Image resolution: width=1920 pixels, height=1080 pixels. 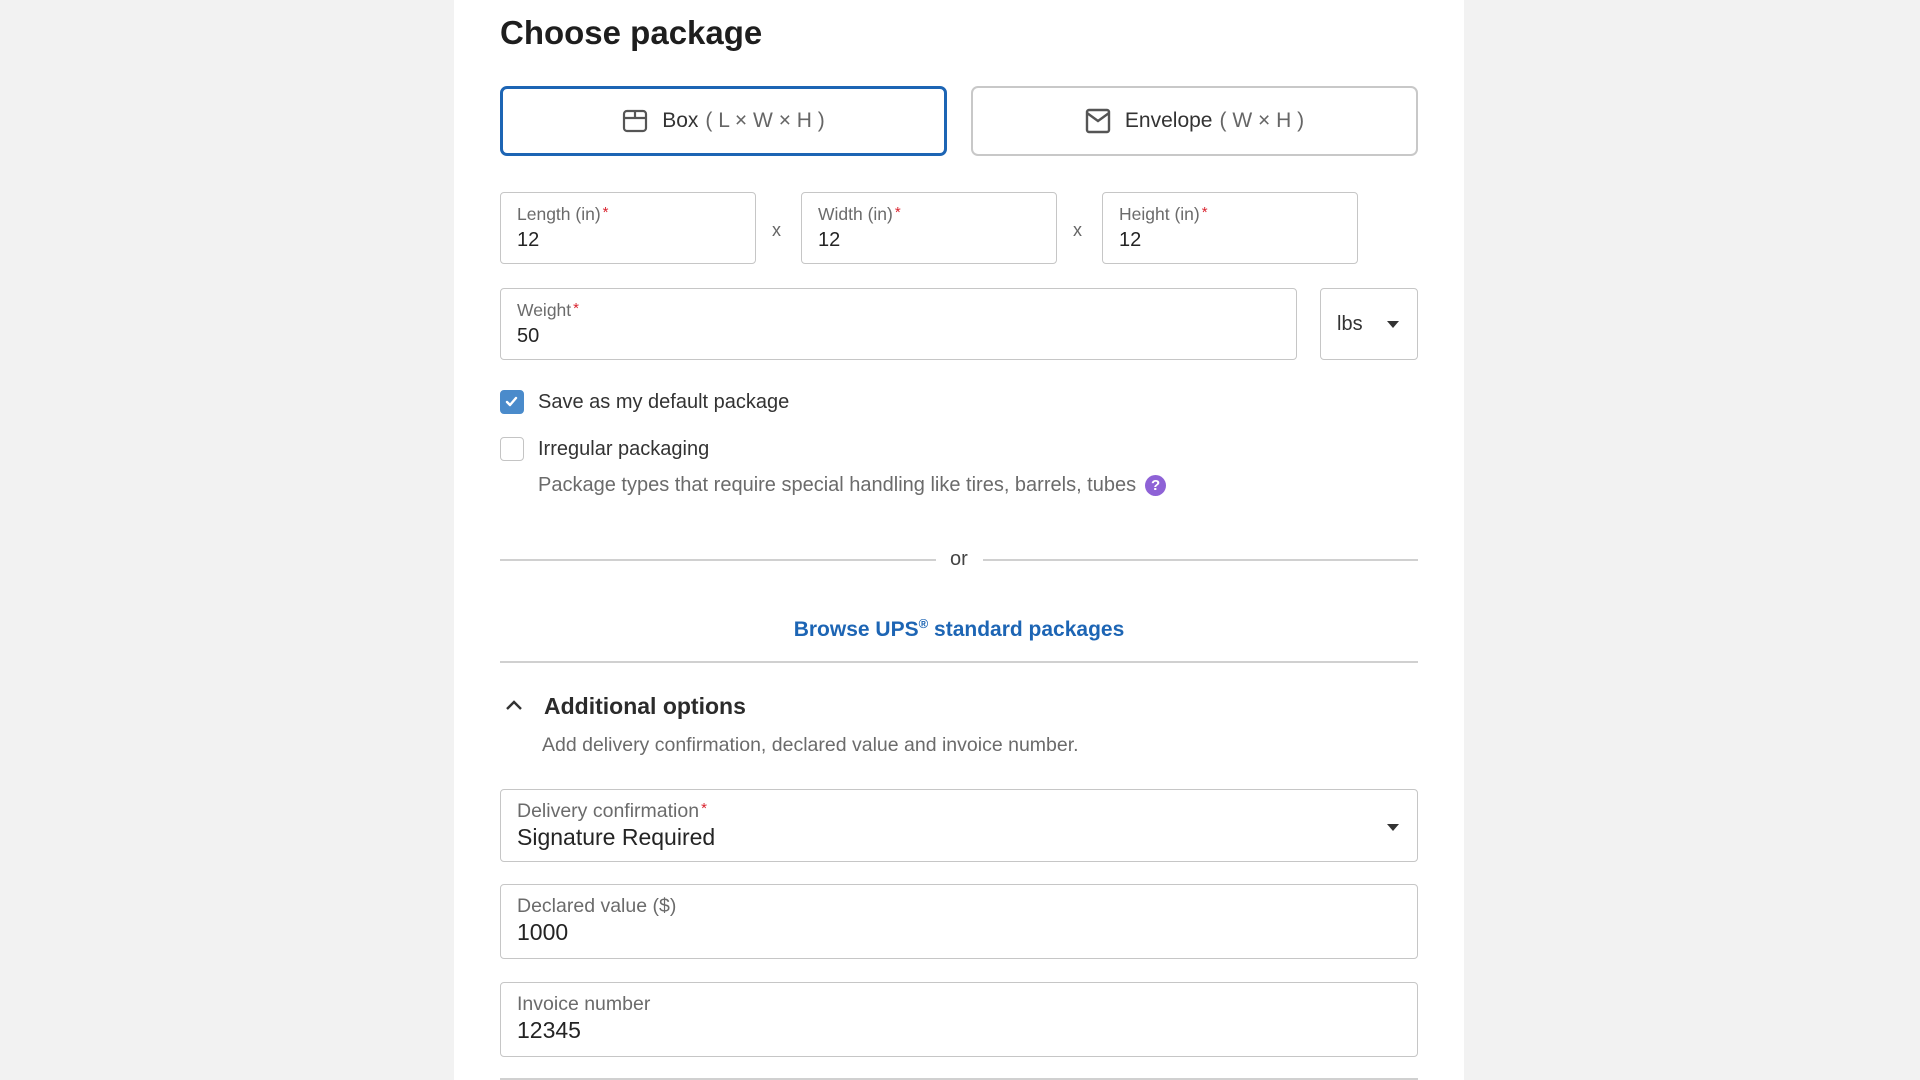 What do you see at coordinates (645, 706) in the screenshot?
I see `additional-options-title: Additional options` at bounding box center [645, 706].